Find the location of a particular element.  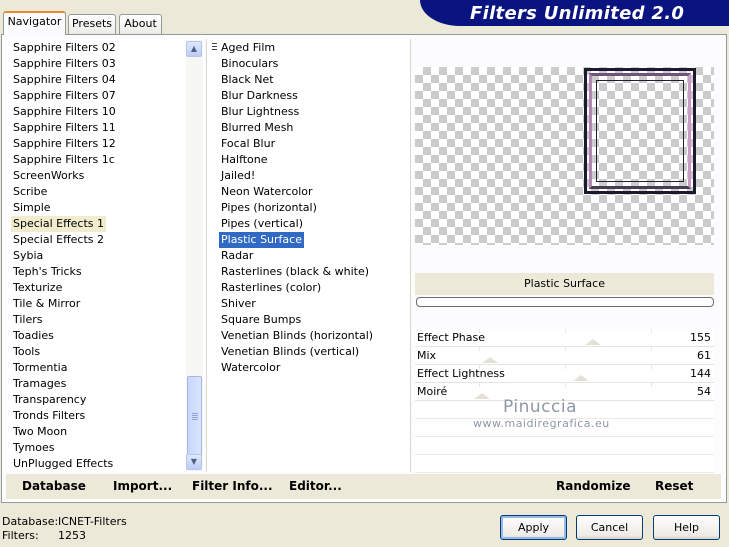

category-item: UnPlugged Effects is located at coordinates (63, 464).